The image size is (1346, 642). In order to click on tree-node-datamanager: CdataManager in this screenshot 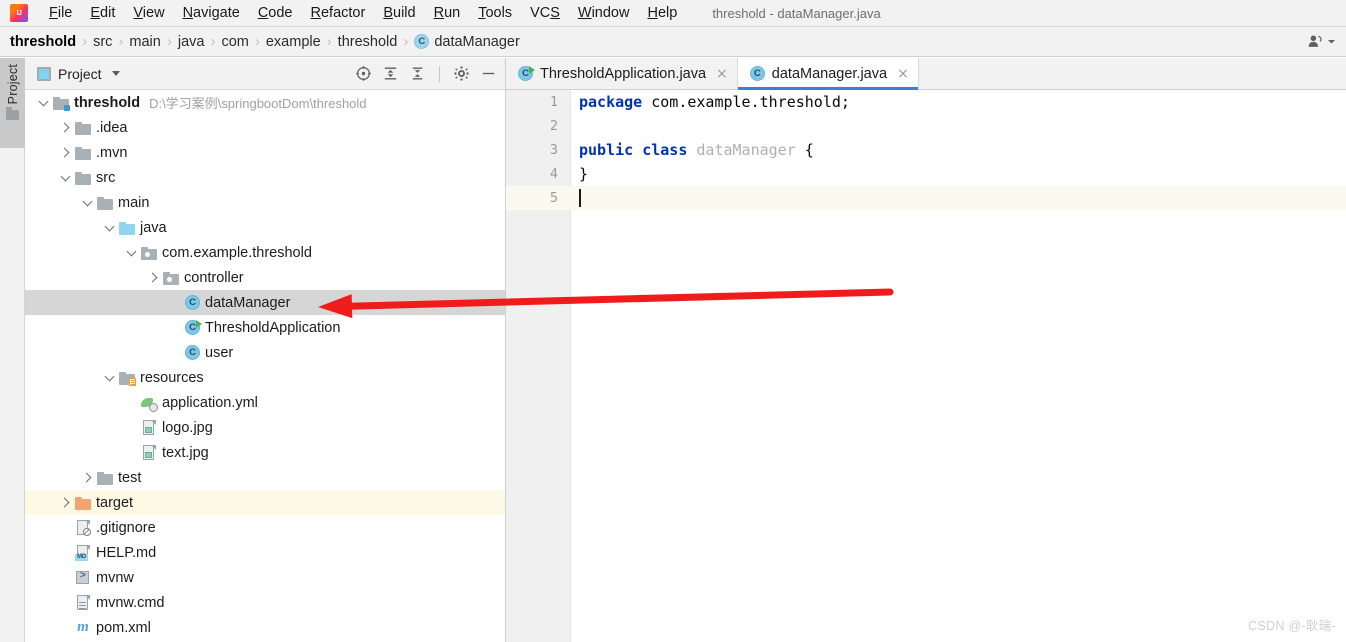, I will do `click(265, 302)`.